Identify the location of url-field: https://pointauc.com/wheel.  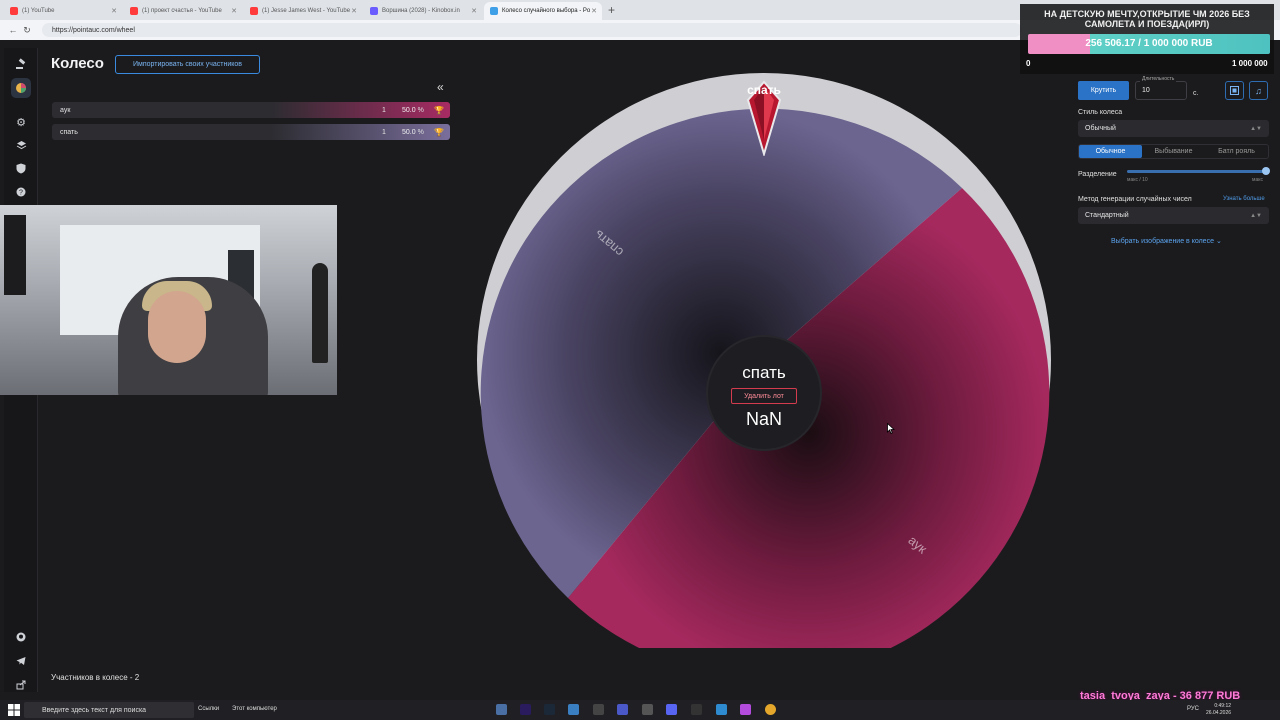
(532, 30).